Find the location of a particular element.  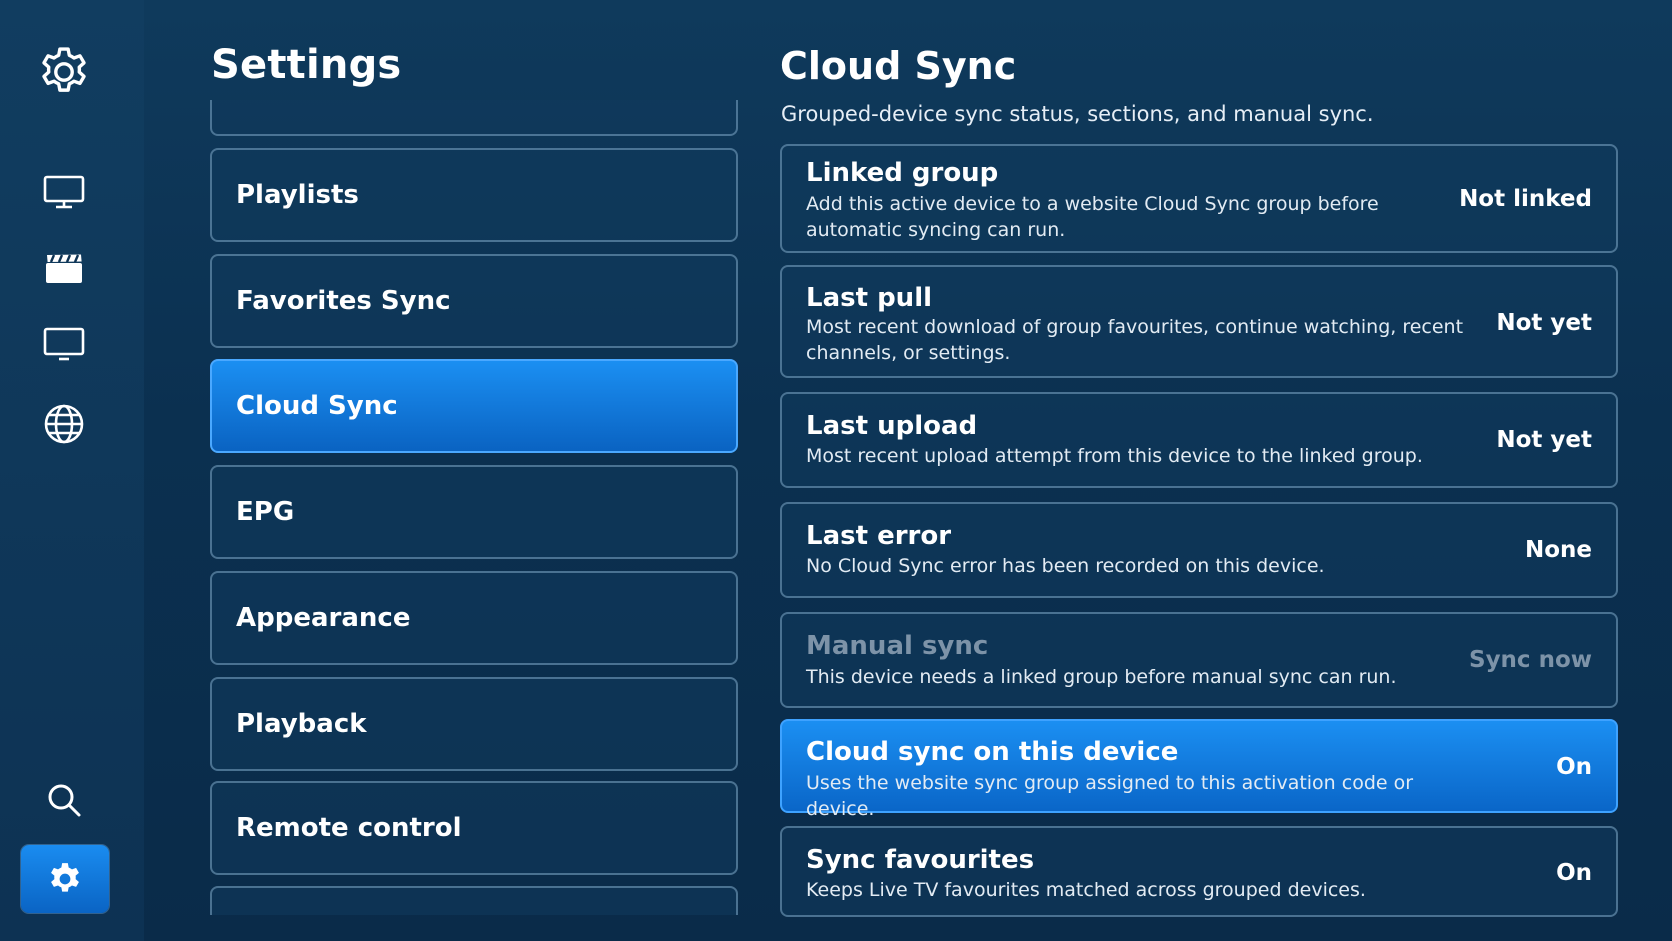

row-title: Cloud sync on this device is located at coordinates (992, 752).